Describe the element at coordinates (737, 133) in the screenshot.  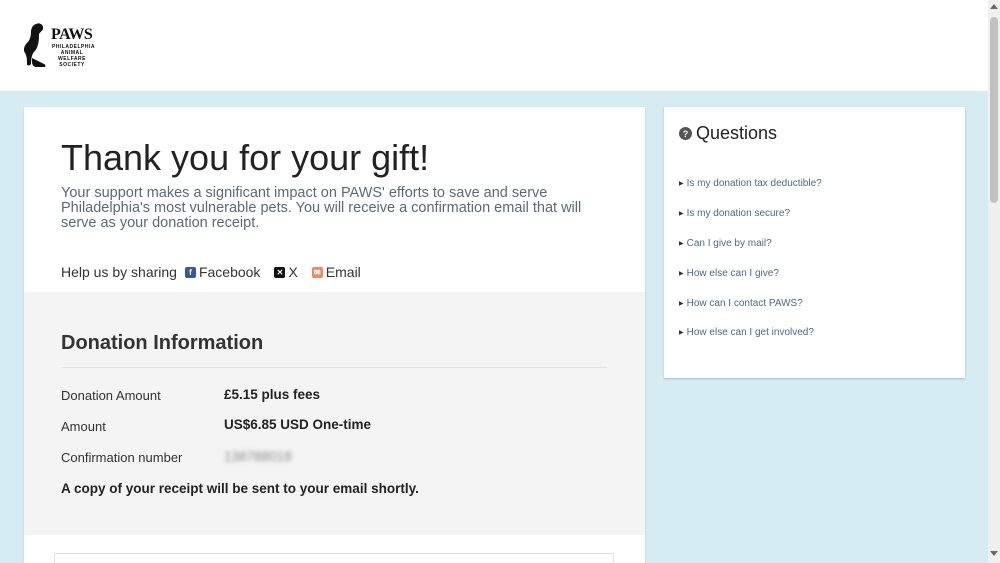
I see `questions-title: Questions` at that location.